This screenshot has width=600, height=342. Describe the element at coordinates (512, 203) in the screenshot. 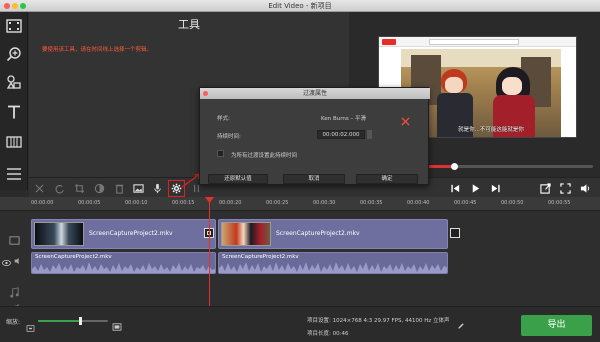

I see `ruler-tick: 00:00:50` at that location.